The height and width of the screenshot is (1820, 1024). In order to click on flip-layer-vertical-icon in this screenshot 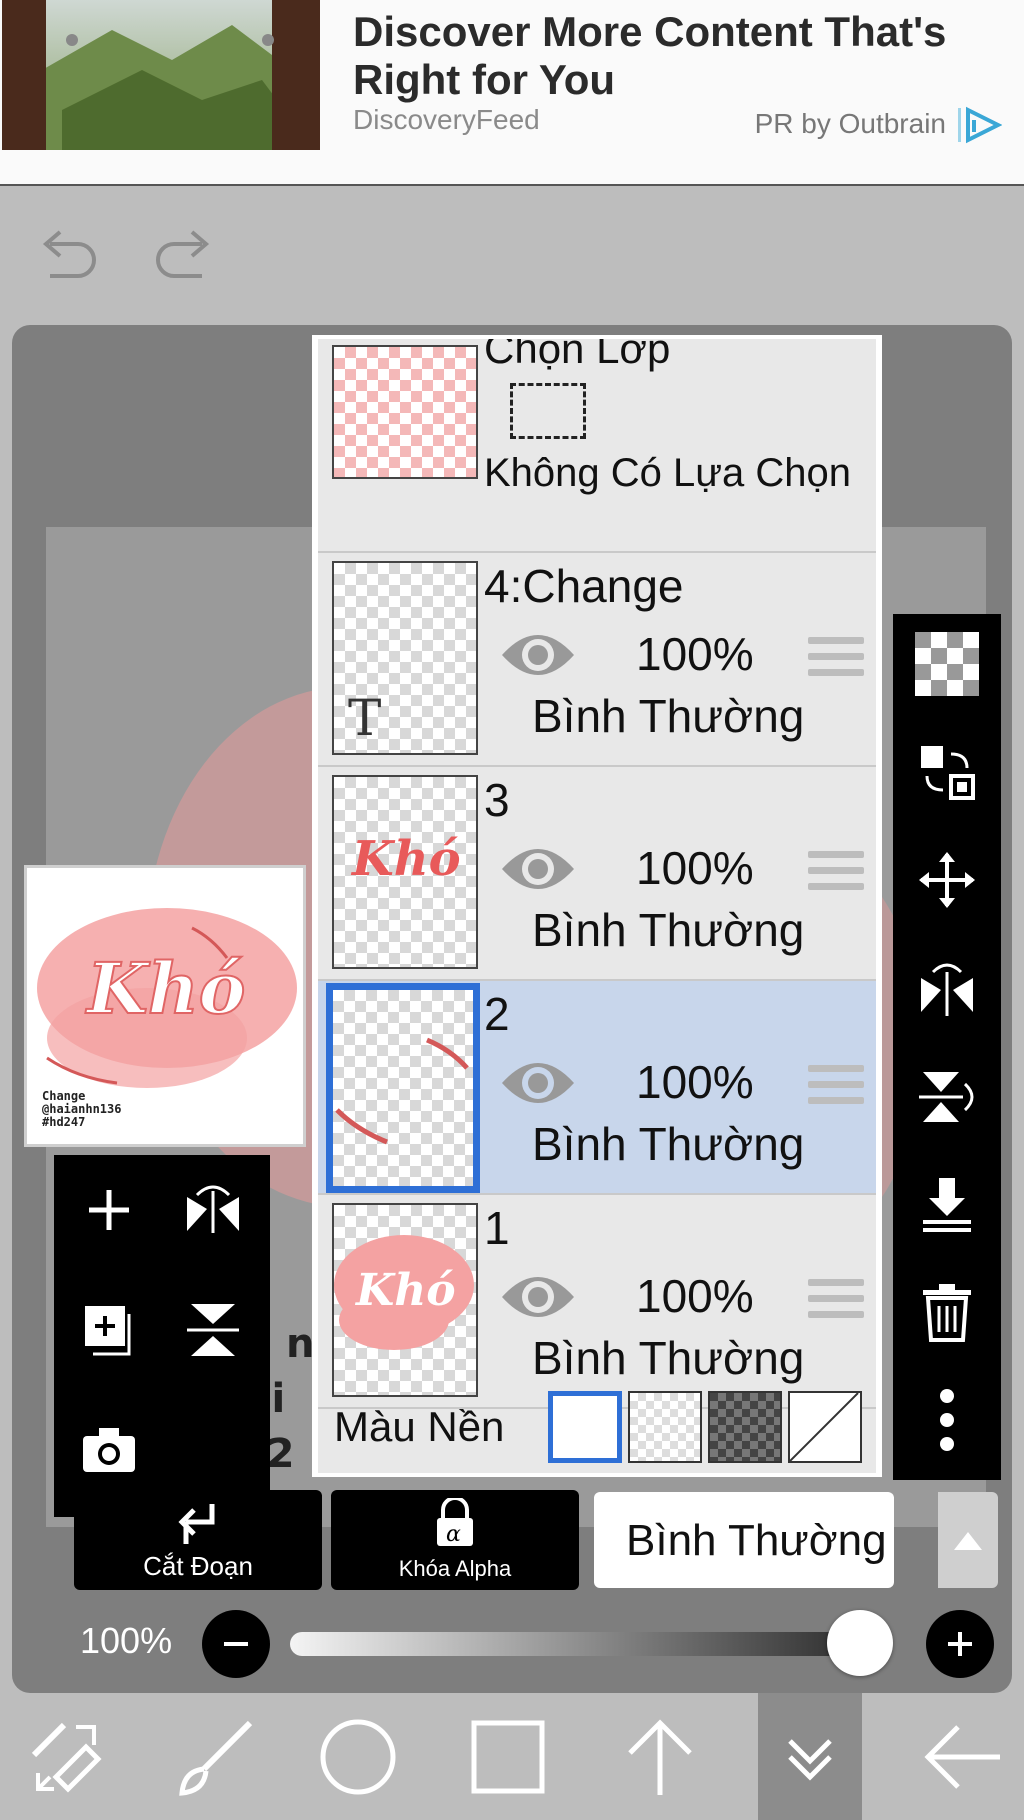, I will do `click(947, 1096)`.